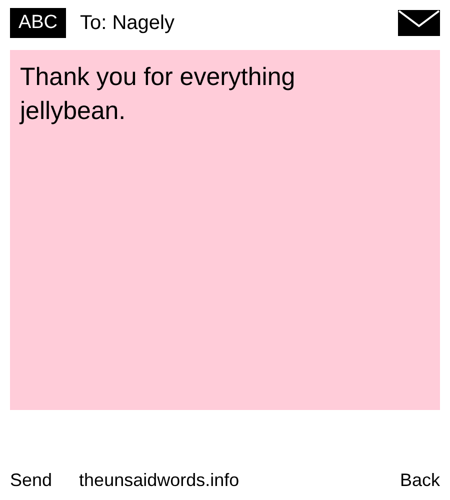 The width and height of the screenshot is (450, 500). Describe the element at coordinates (159, 480) in the screenshot. I see `website-label: theunsaidwords.info` at that location.